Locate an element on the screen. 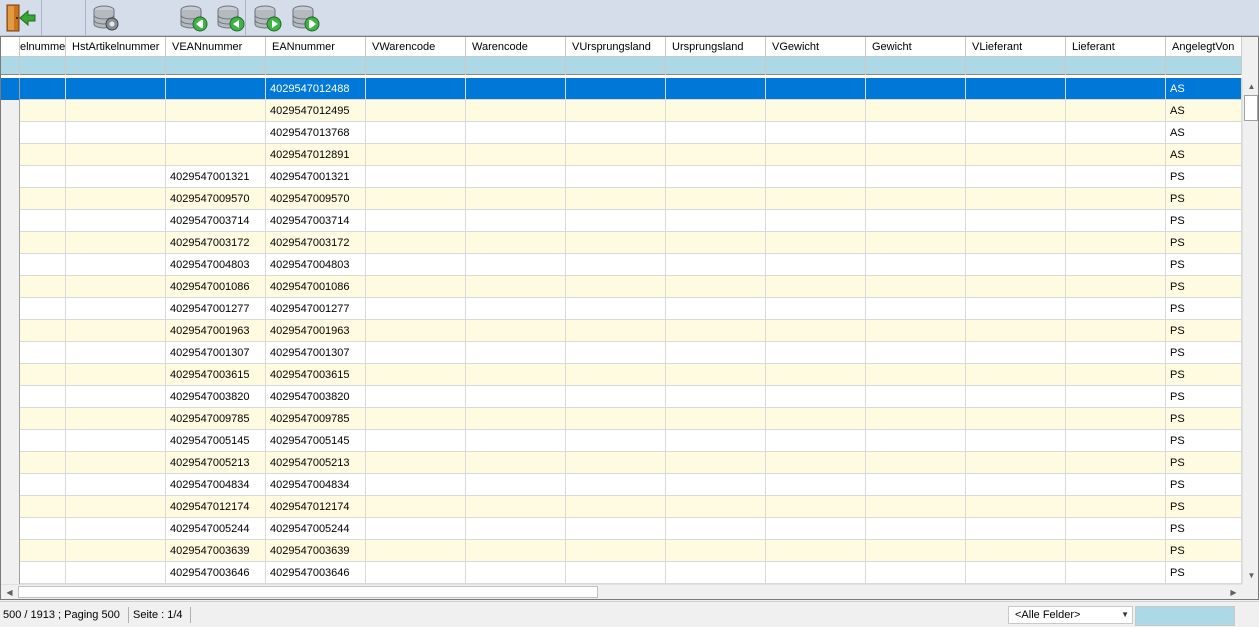  cell-ean-nummer: 4029547001307 is located at coordinates (316, 353).